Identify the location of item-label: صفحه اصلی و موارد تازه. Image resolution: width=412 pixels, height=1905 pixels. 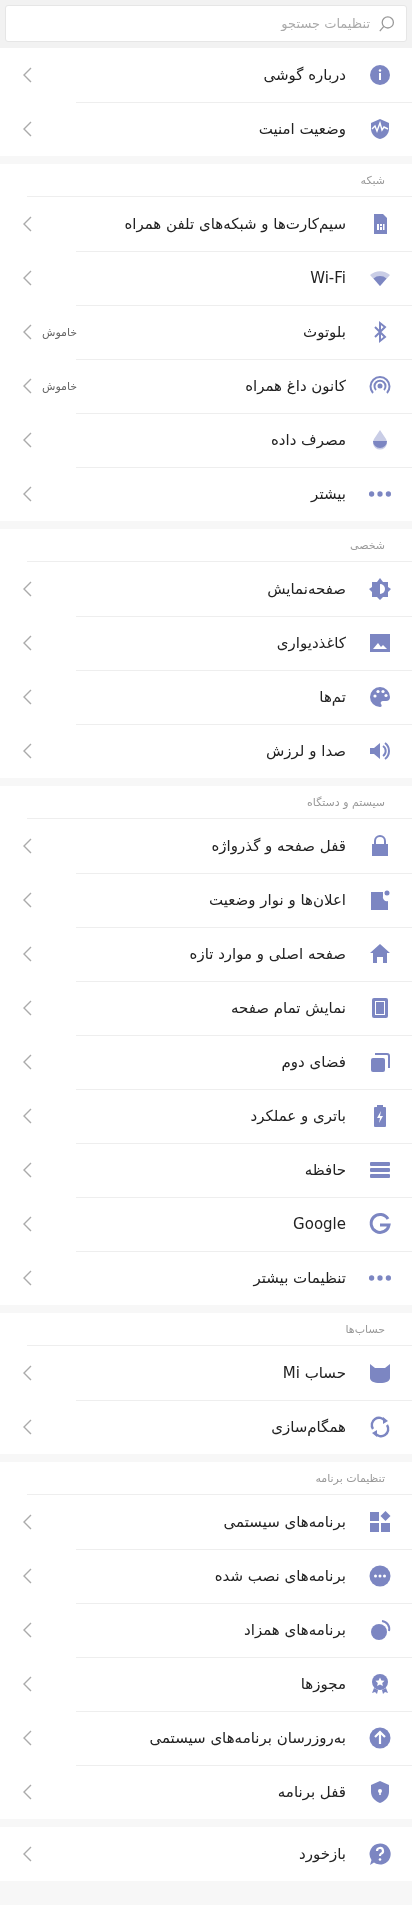
(267, 954).